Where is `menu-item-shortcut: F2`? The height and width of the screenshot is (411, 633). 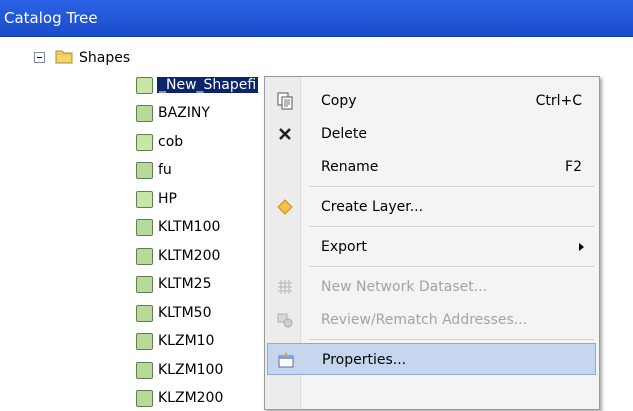
menu-item-shortcut: F2 is located at coordinates (573, 167).